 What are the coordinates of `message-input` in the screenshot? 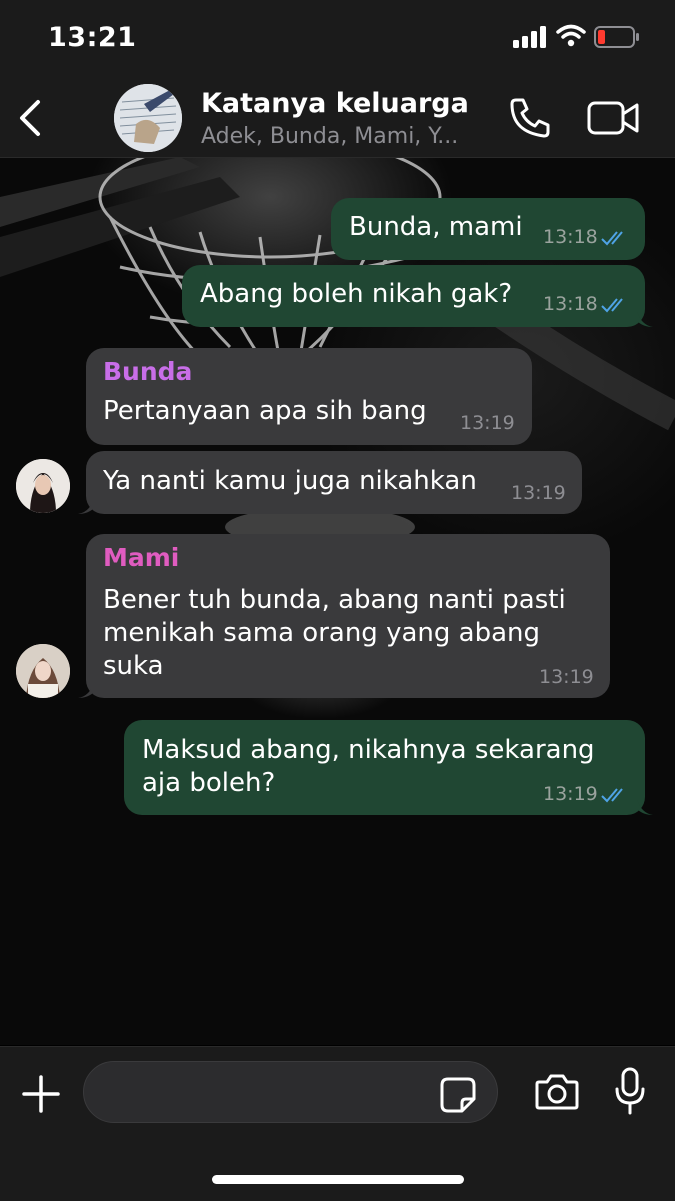 It's located at (290, 1092).